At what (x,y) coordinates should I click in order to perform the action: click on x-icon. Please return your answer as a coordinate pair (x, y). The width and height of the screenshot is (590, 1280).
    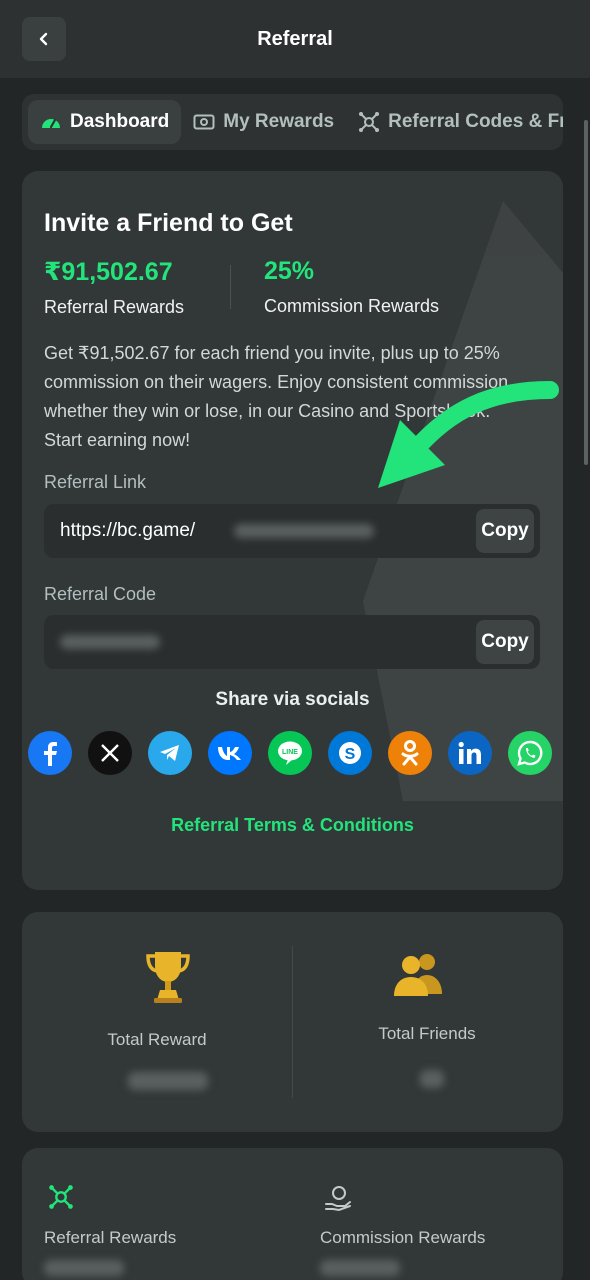
    Looking at the image, I should click on (110, 753).